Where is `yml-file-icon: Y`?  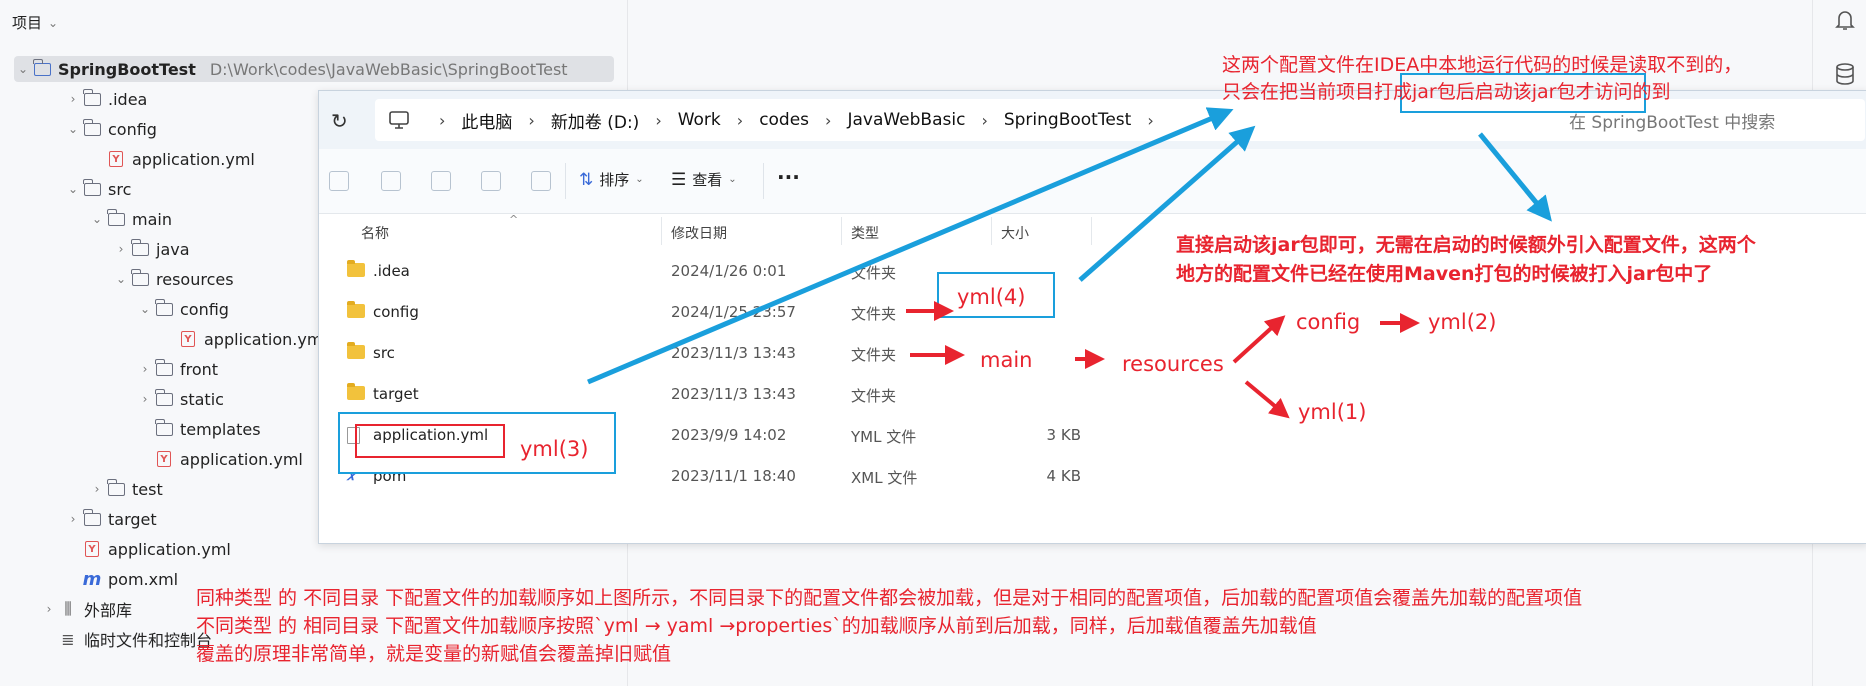 yml-file-icon: Y is located at coordinates (164, 459).